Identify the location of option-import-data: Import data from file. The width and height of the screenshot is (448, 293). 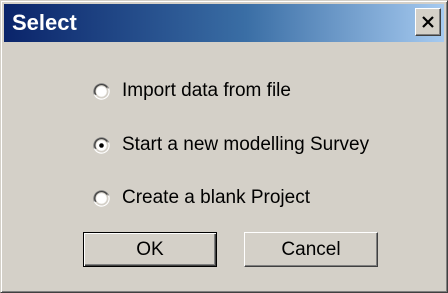
(192, 91).